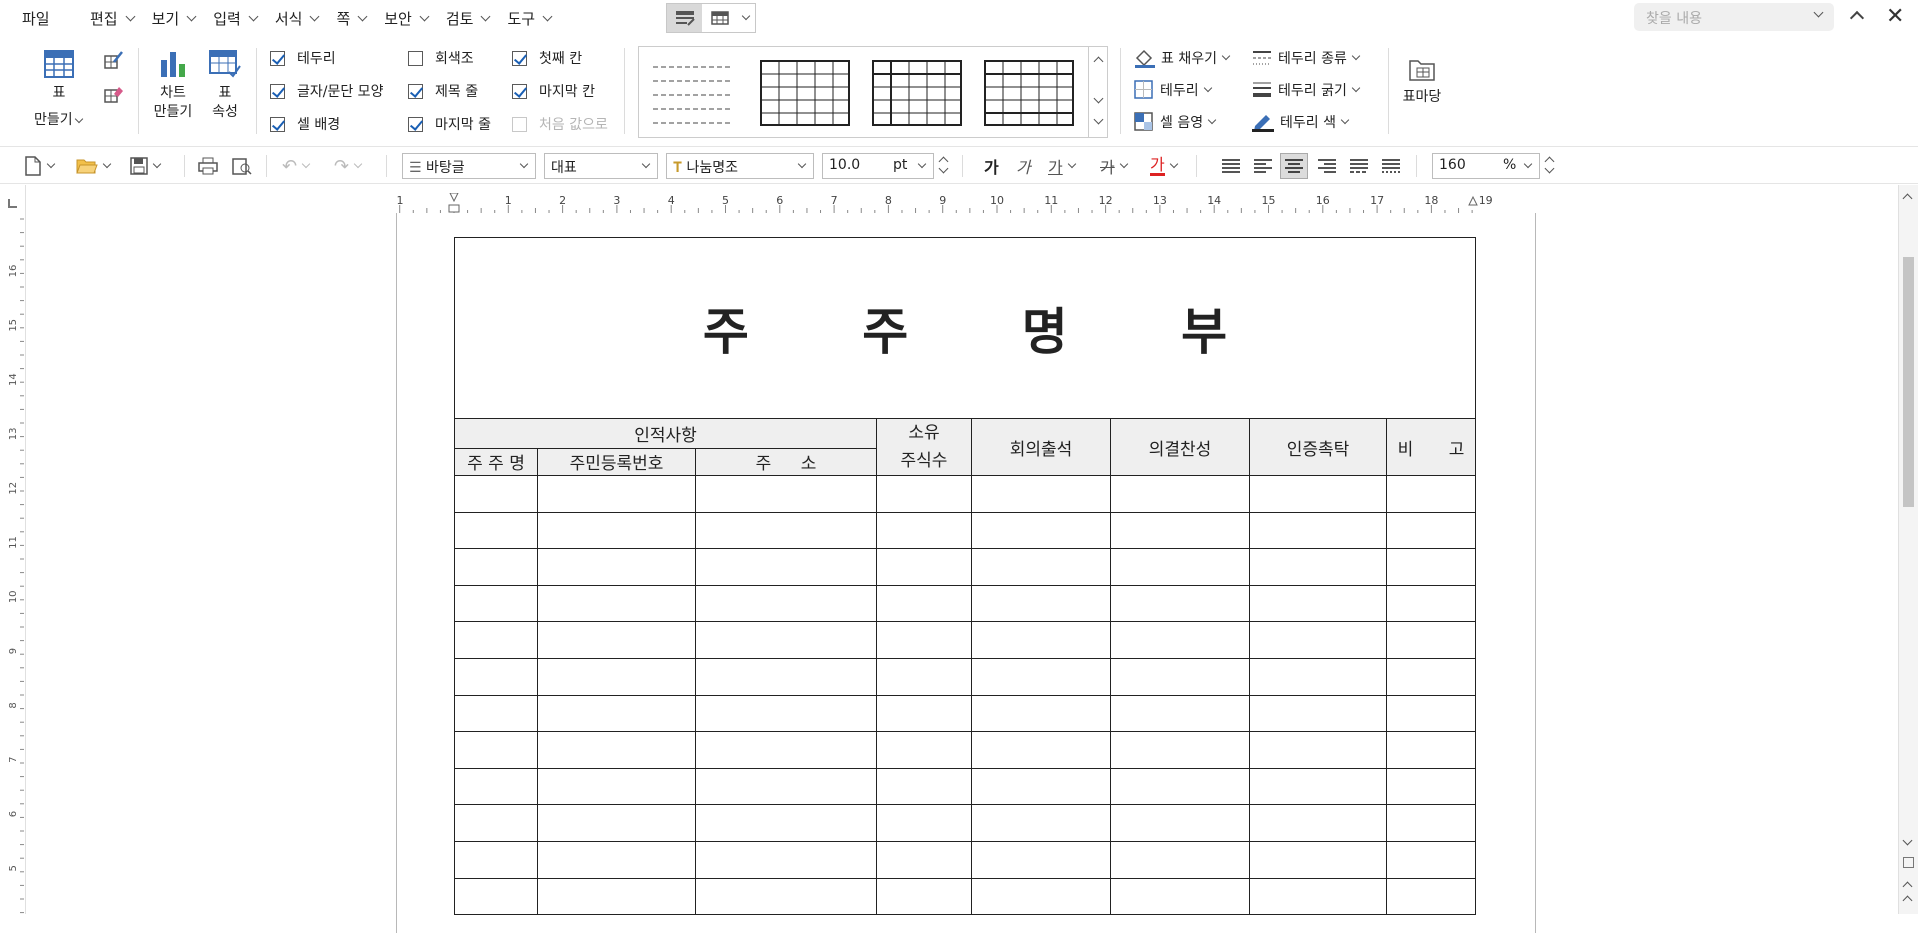 Image resolution: width=1918 pixels, height=933 pixels. Describe the element at coordinates (719, 18) in the screenshot. I see `table-layout-tab` at that location.